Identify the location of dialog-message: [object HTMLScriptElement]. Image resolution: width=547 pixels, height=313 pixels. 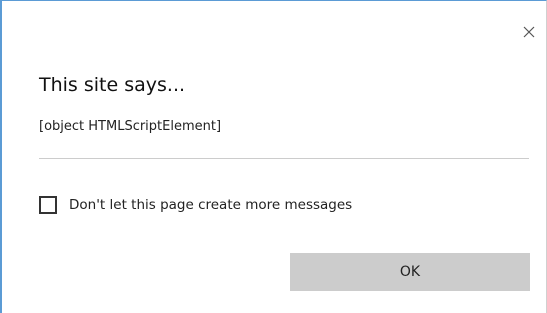
(130, 126).